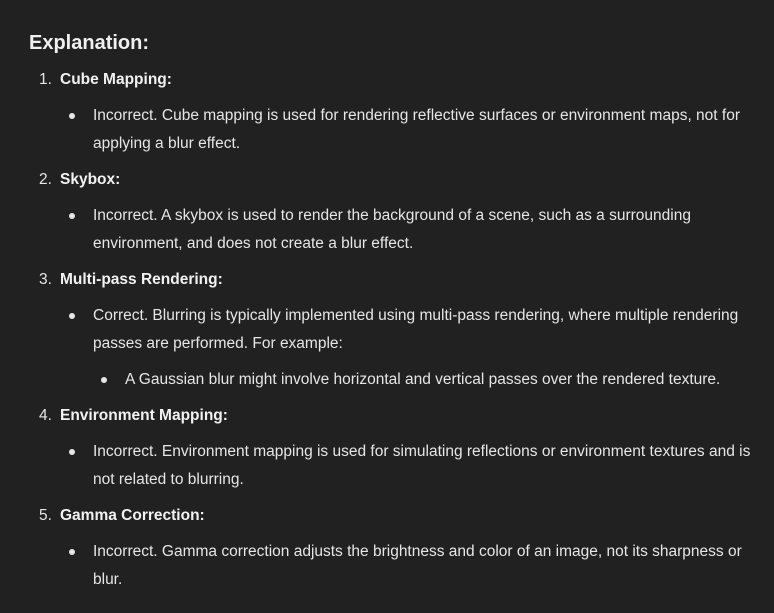 The width and height of the screenshot is (774, 613). Describe the element at coordinates (141, 279) in the screenshot. I see `item-title: Multi-pass Rendering:` at that location.